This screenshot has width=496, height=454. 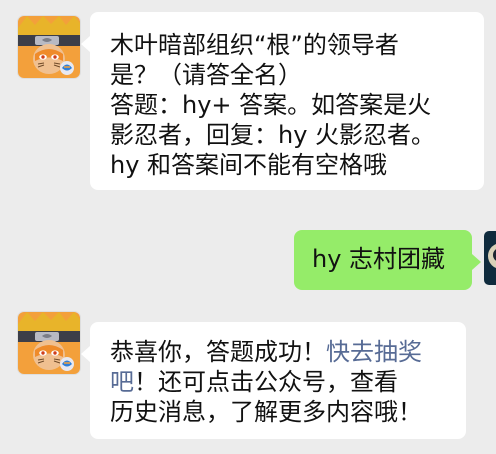 I want to click on question-line-3: 答题：hy+ 答案。如答案是火, so click(x=271, y=105).